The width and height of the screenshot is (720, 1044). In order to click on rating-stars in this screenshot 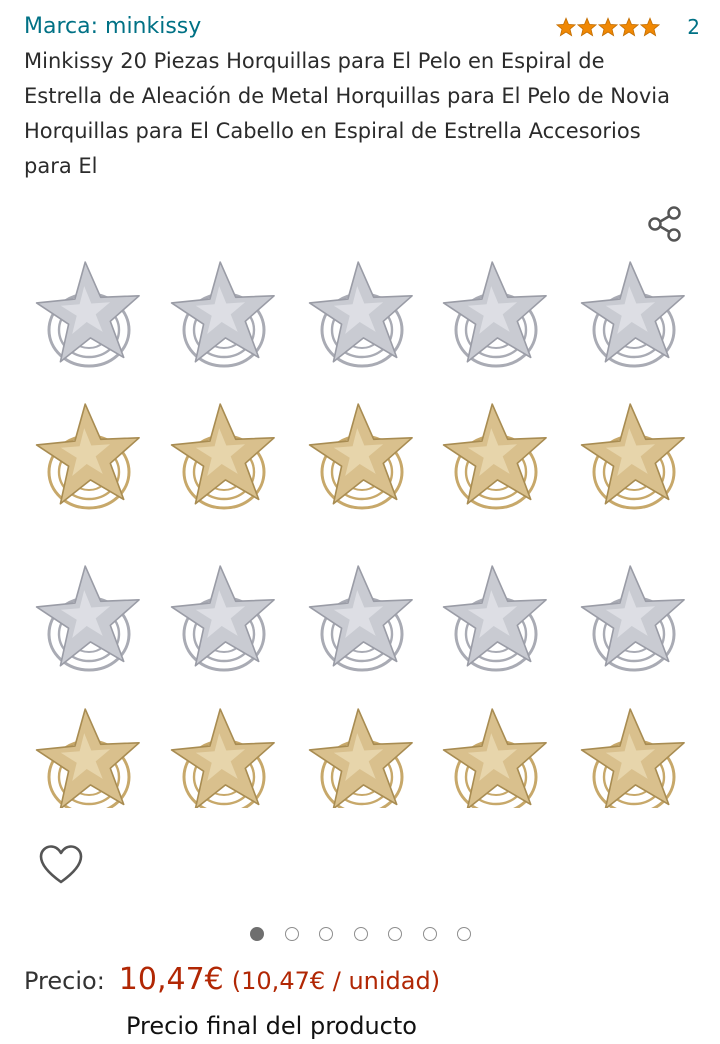, I will do `click(608, 27)`.